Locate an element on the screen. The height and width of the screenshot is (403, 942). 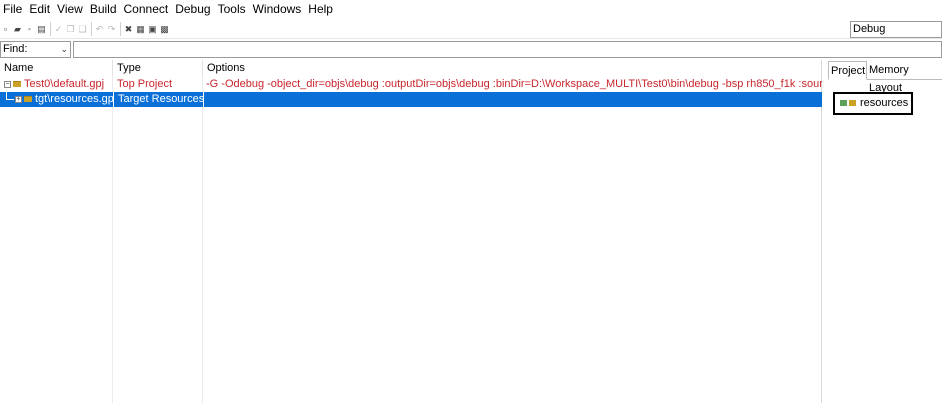
menu-file: File is located at coordinates (13, 9).